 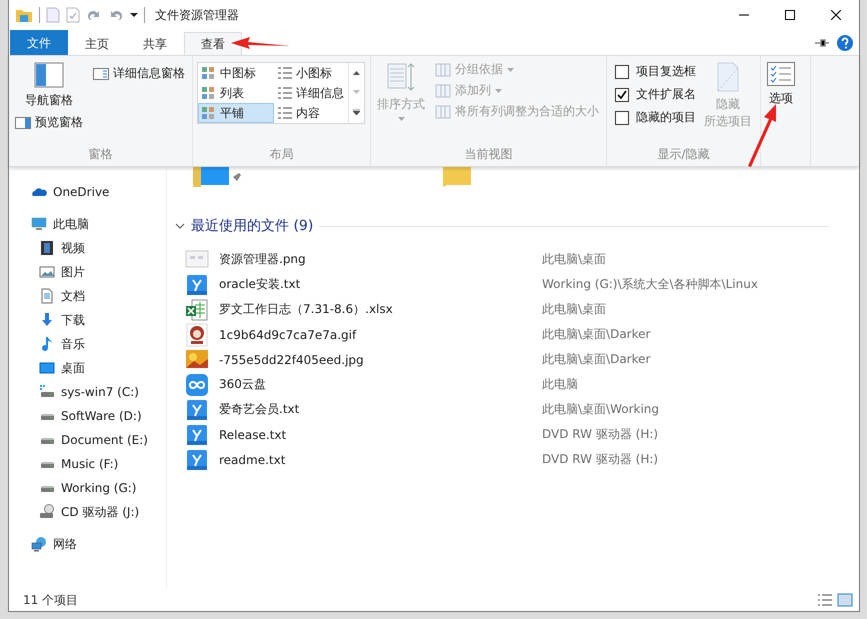 I want to click on file-name: Release.txt, so click(x=380, y=435).